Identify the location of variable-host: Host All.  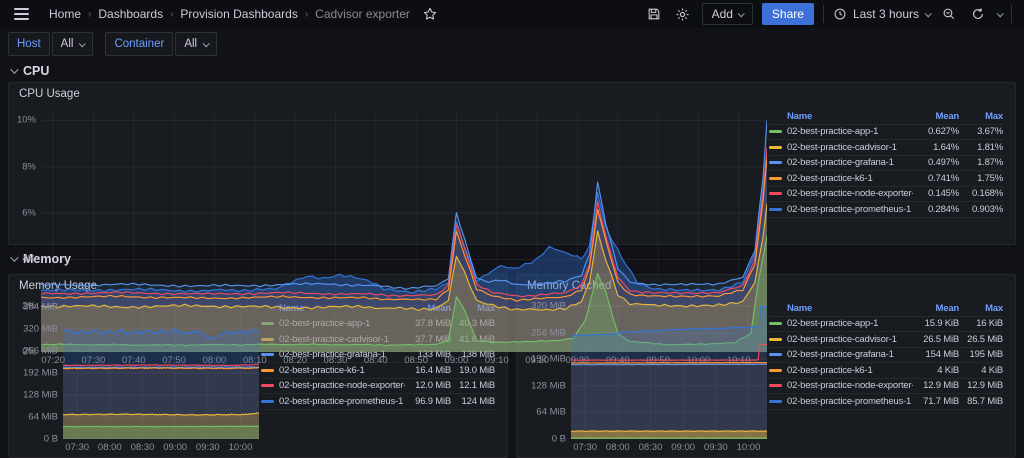
(51, 44).